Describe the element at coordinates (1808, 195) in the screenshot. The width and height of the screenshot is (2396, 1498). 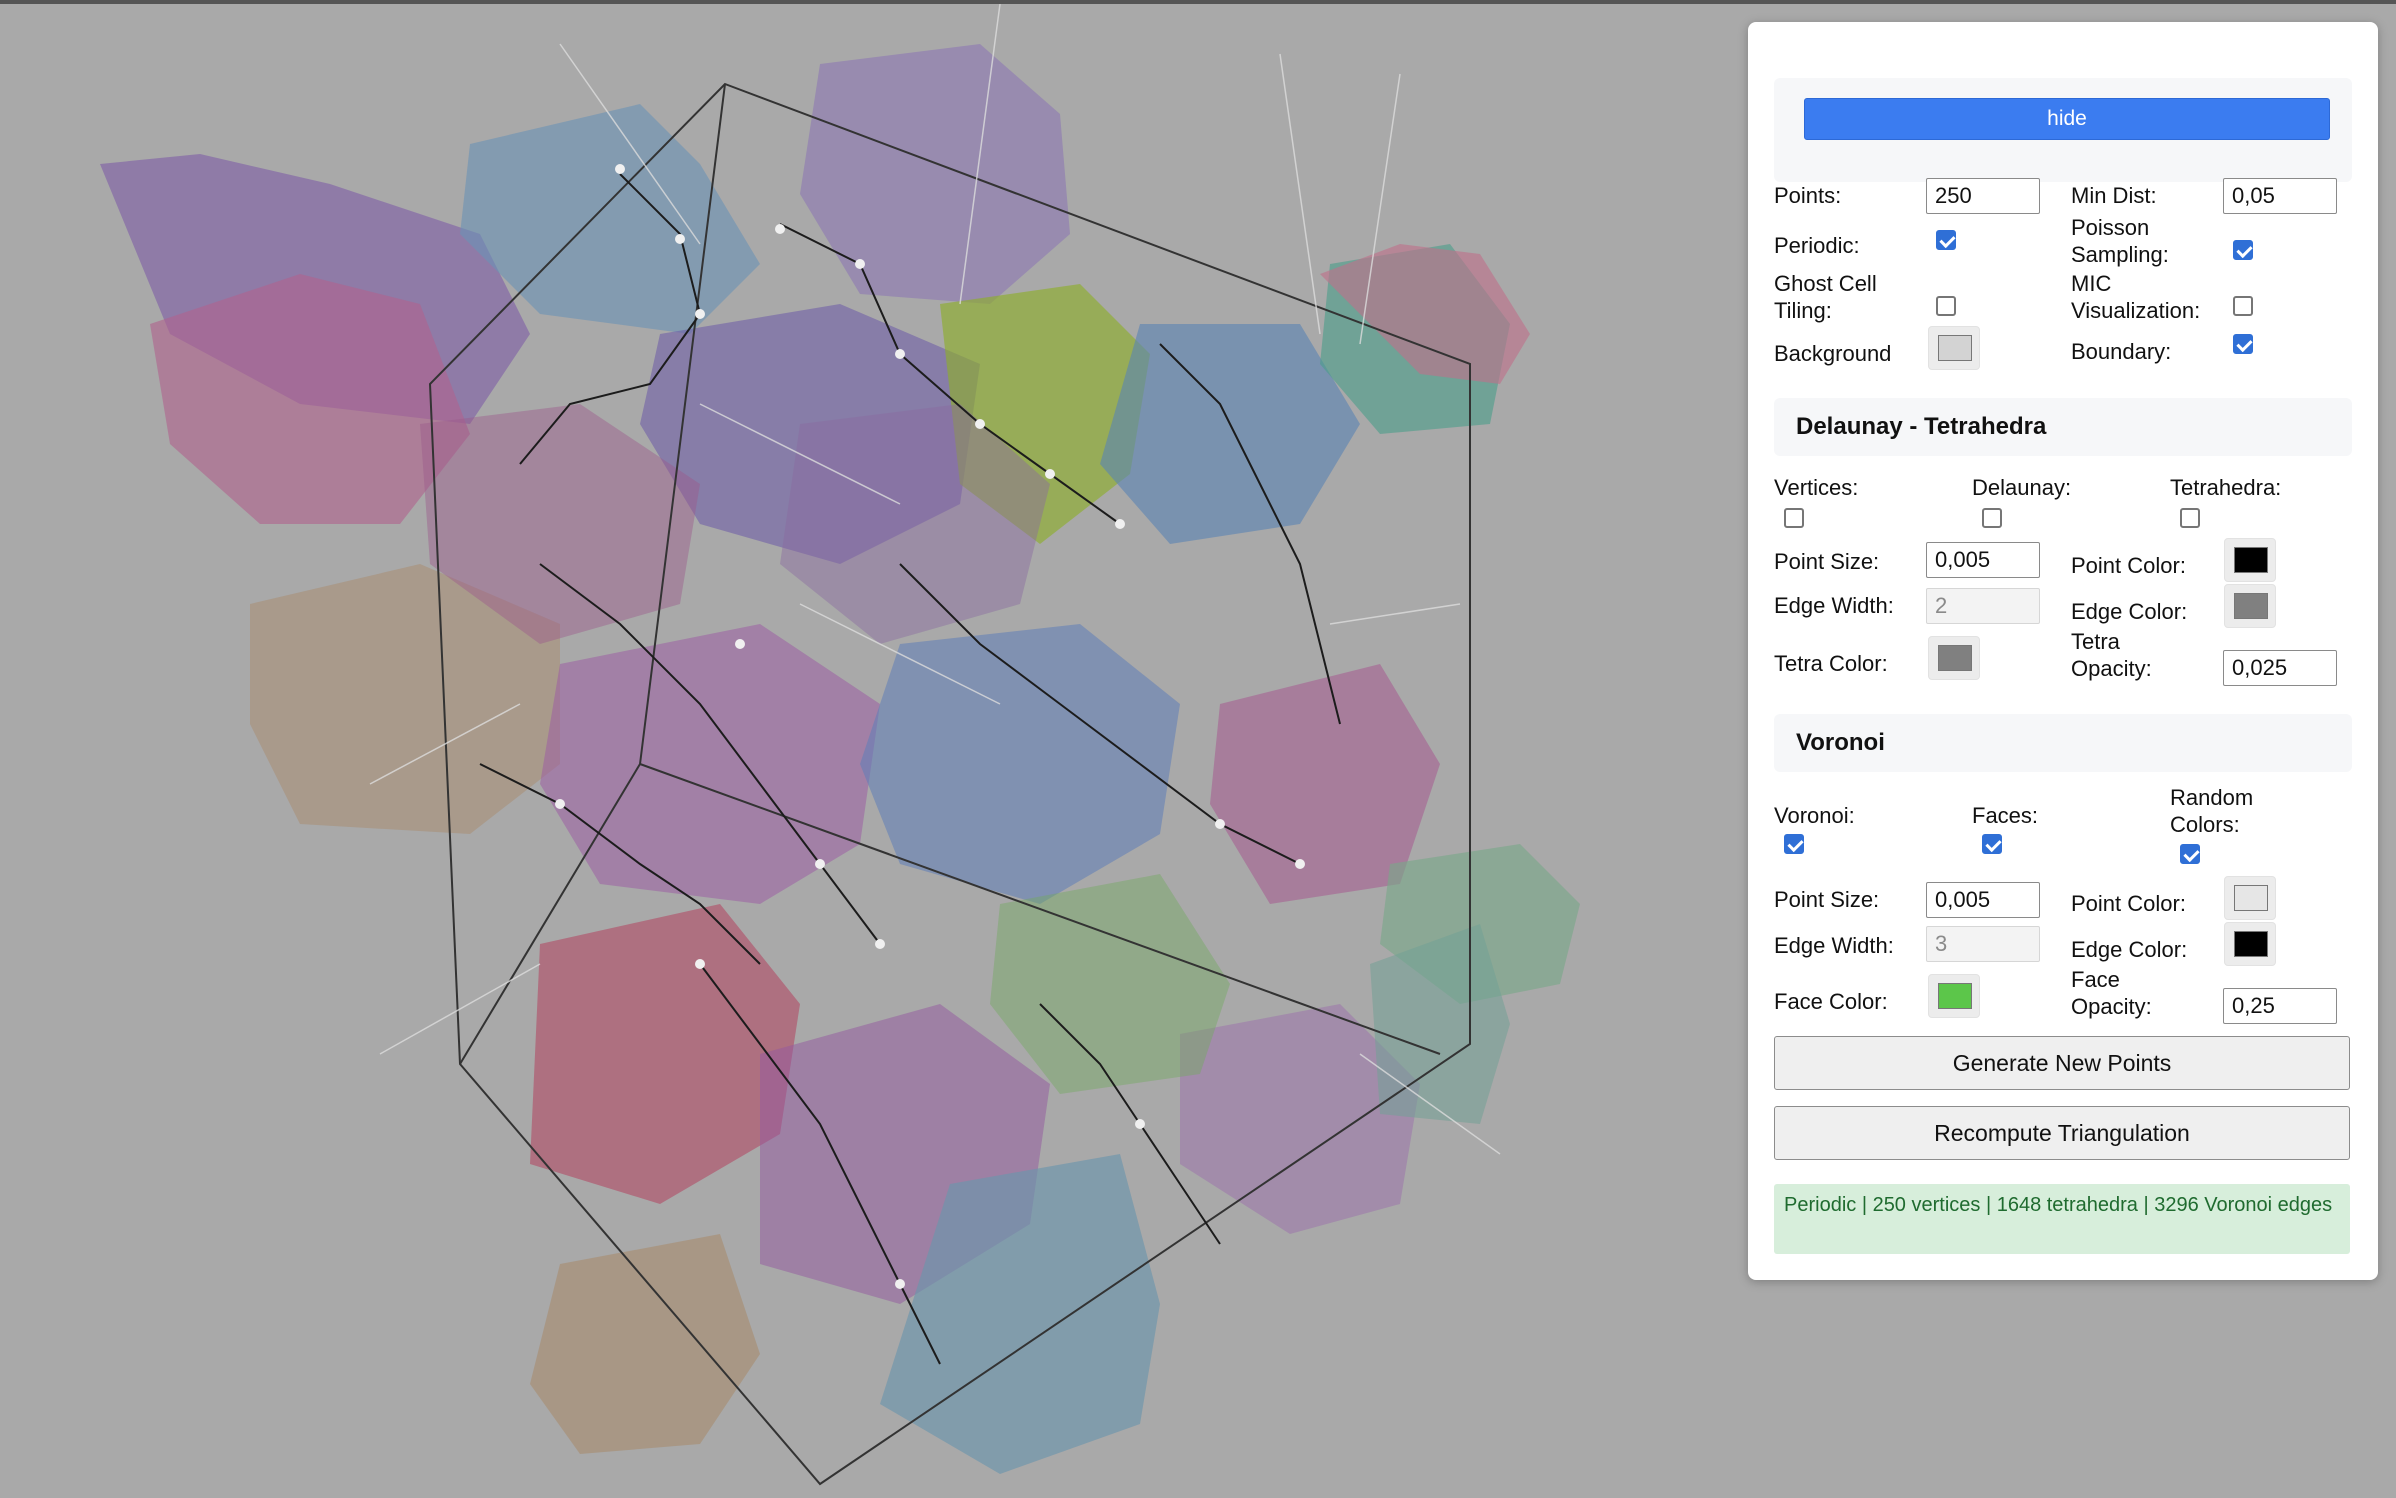
I see `points-label: Points:` at that location.